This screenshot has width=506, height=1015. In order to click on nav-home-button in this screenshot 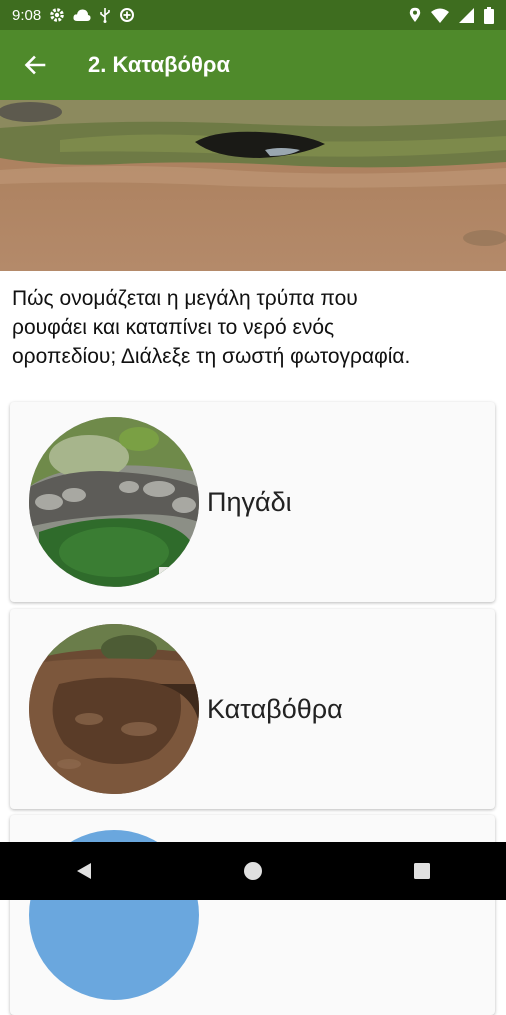, I will do `click(253, 871)`.